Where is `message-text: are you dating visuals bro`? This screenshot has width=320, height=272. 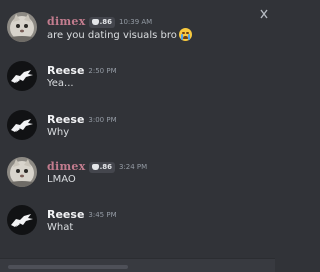 message-text: are you dating visuals bro is located at coordinates (119, 35).